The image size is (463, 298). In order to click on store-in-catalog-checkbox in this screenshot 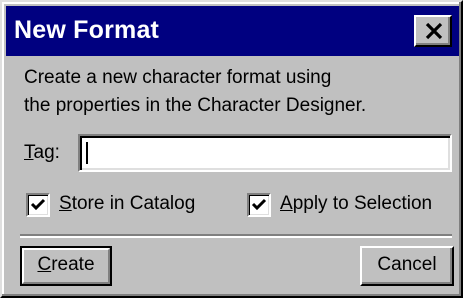, I will do `click(38, 205)`.